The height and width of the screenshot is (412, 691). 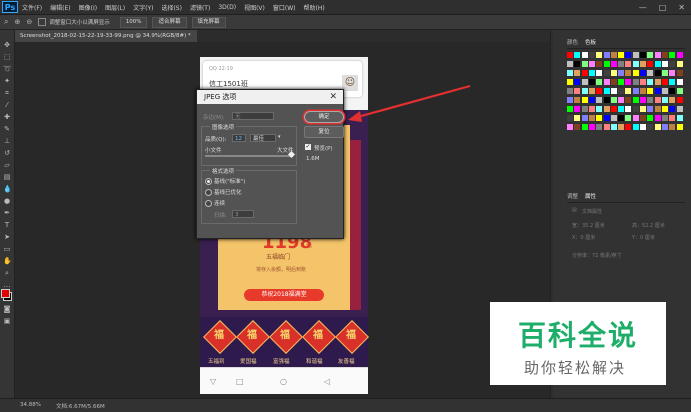 What do you see at coordinates (324, 117) in the screenshot?
I see `ok-button: 确定` at bounding box center [324, 117].